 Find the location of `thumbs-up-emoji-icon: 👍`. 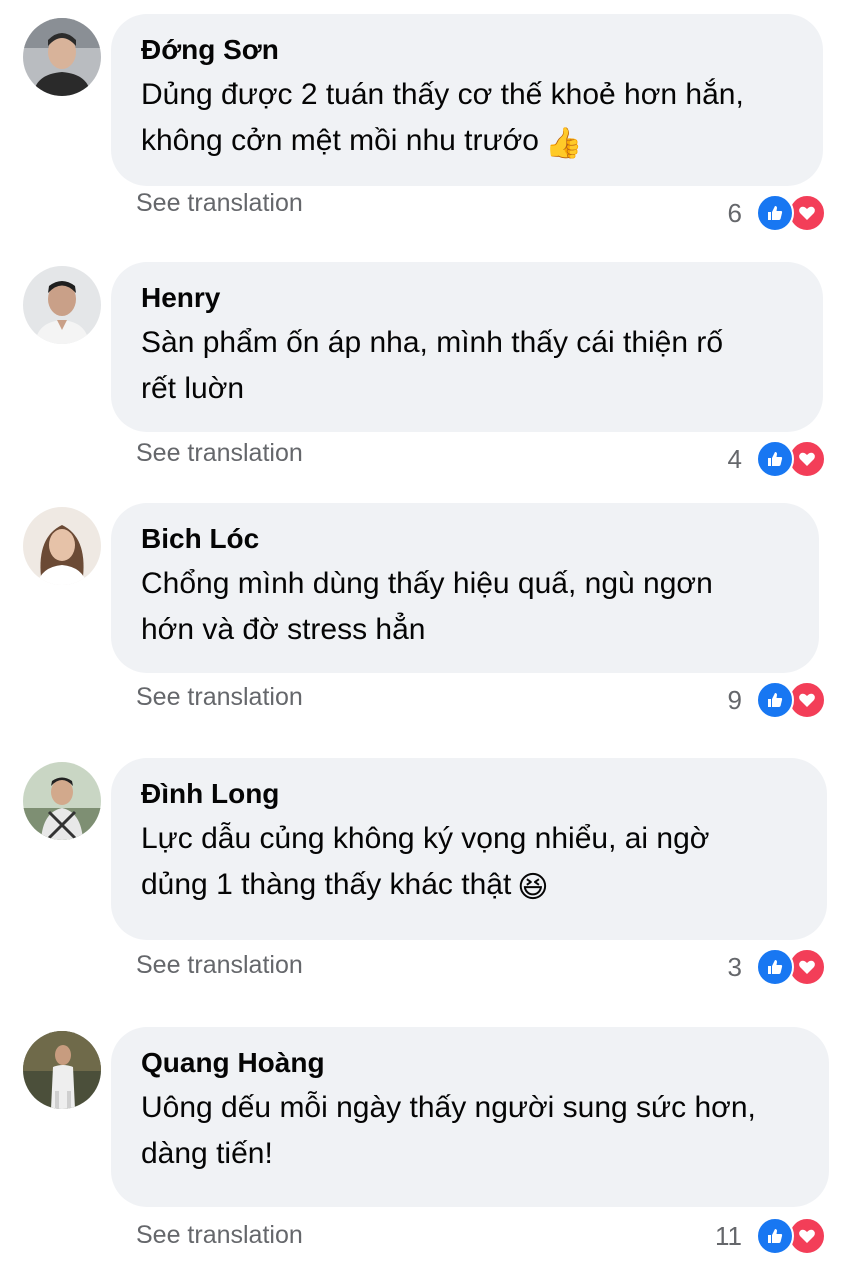

thumbs-up-emoji-icon: 👍 is located at coordinates (563, 143).